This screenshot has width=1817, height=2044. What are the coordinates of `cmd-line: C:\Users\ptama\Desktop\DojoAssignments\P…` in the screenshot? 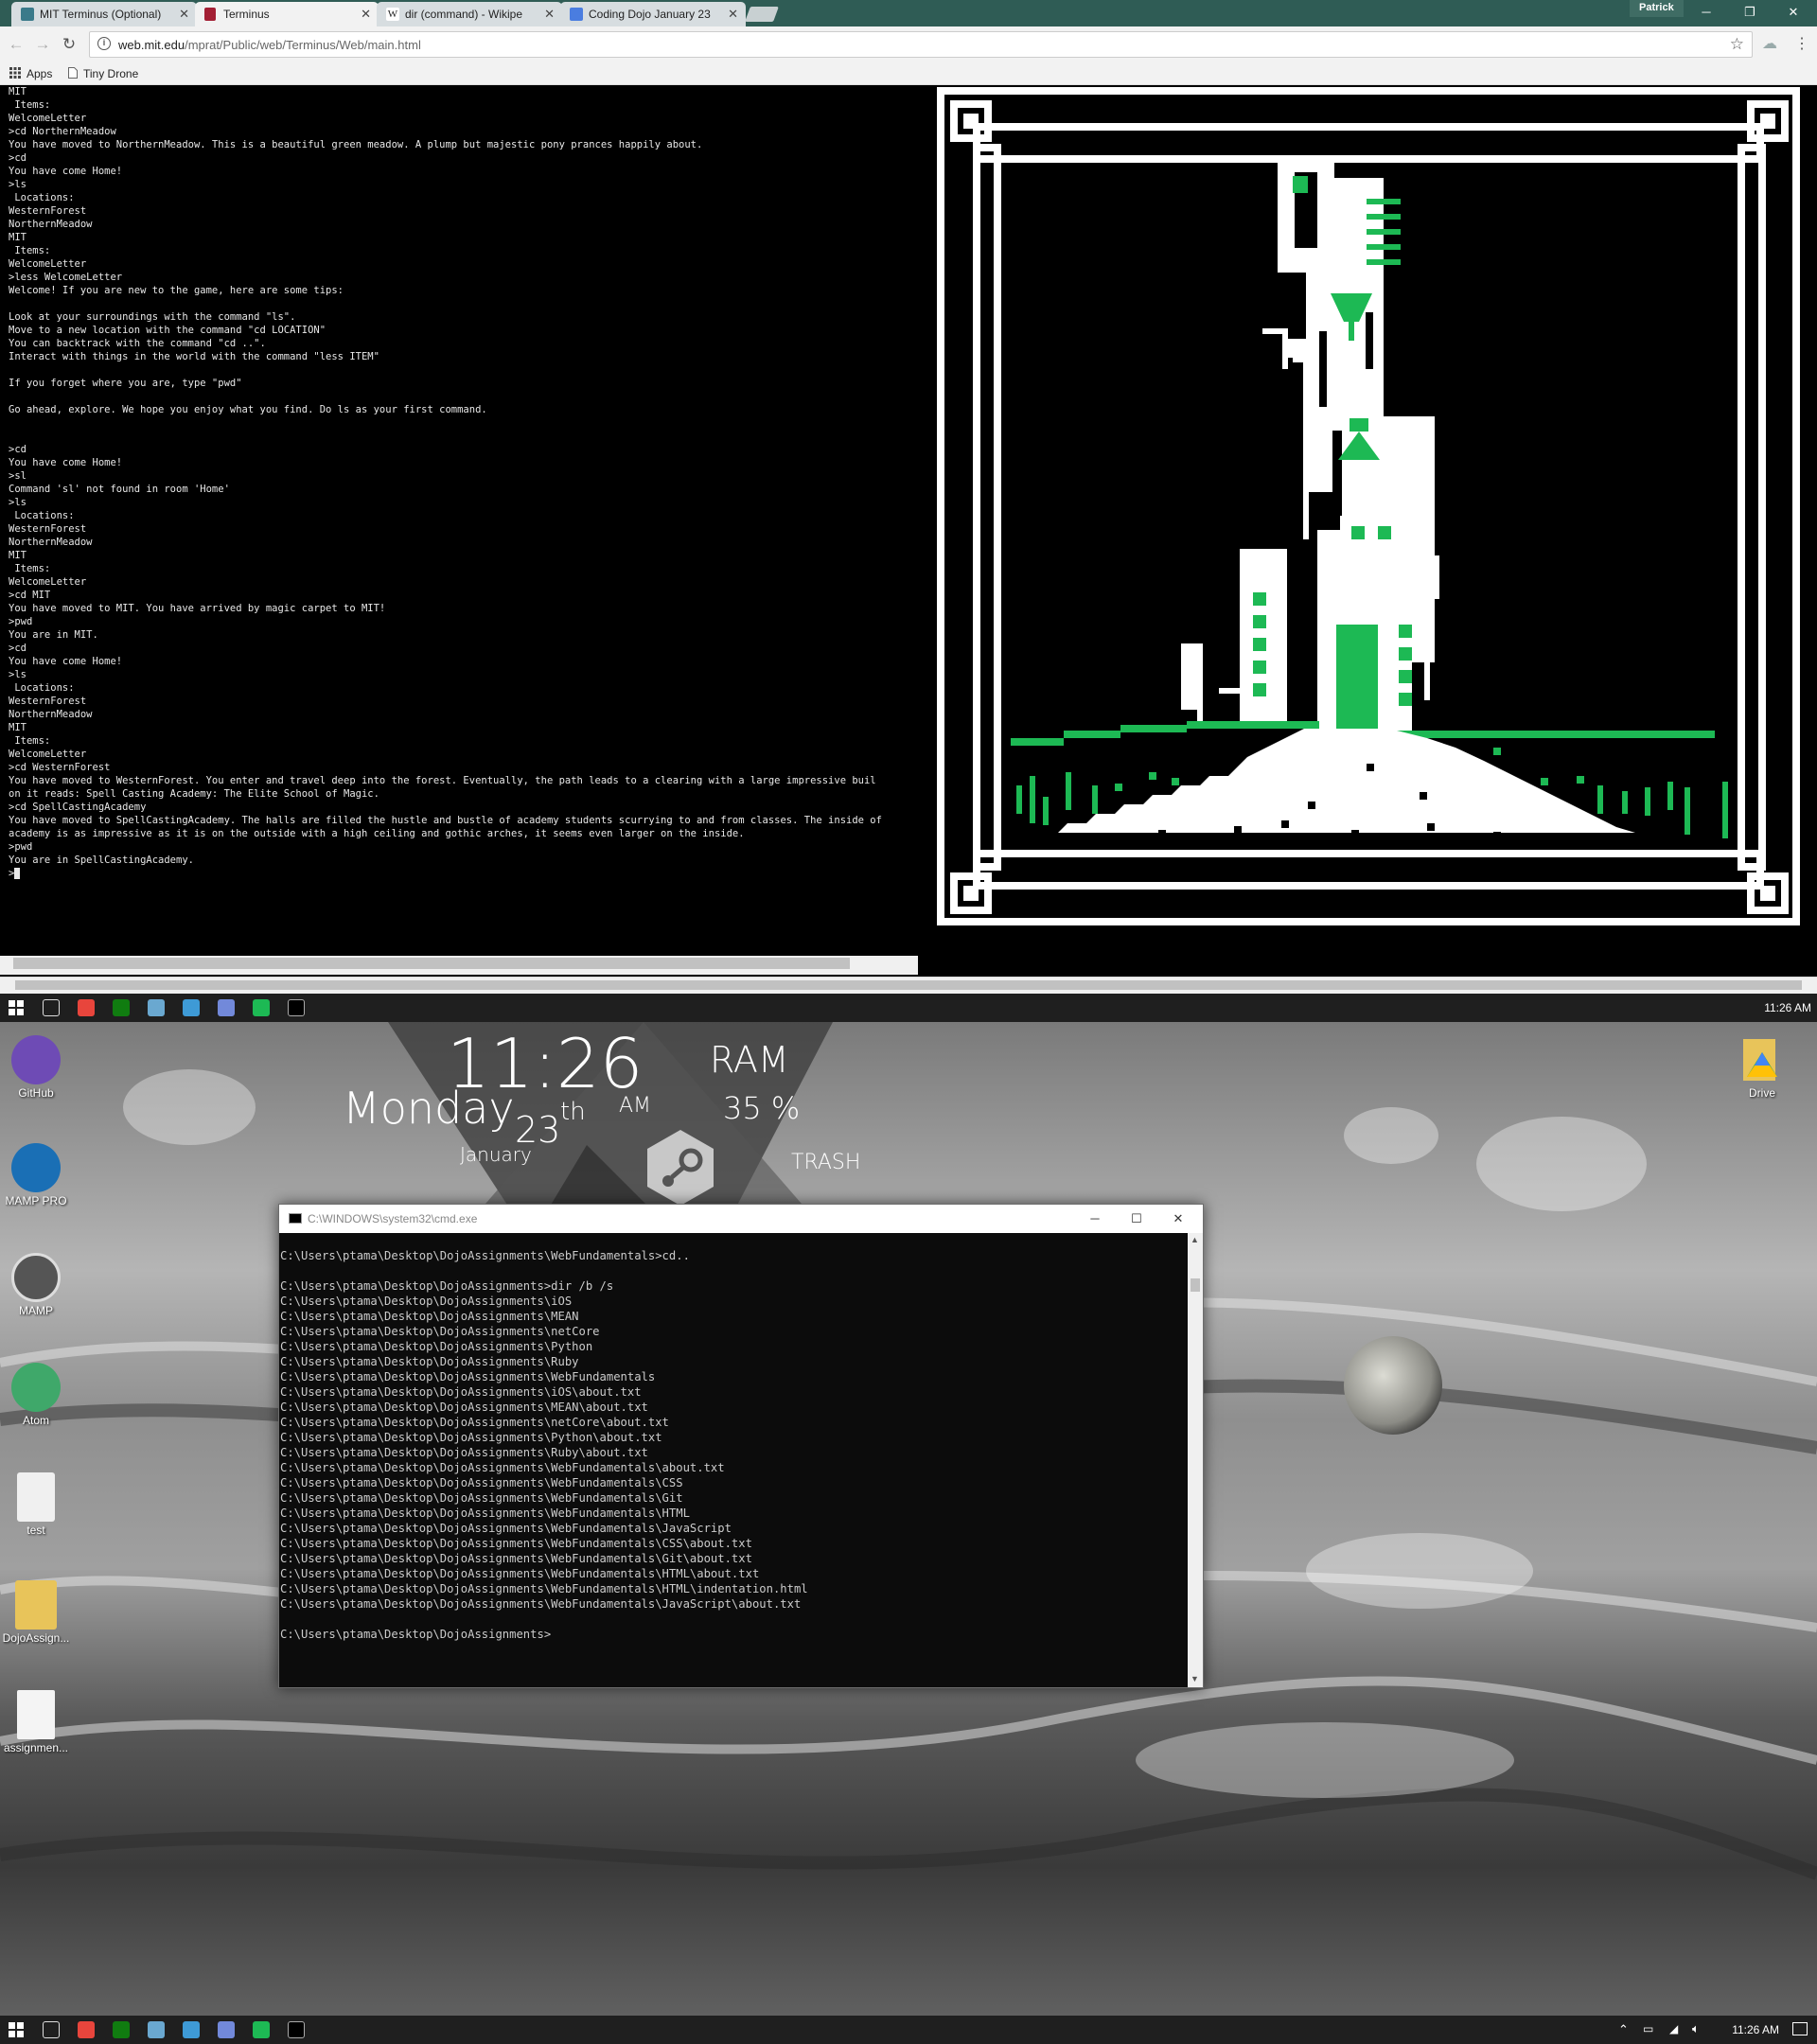 It's located at (436, 1346).